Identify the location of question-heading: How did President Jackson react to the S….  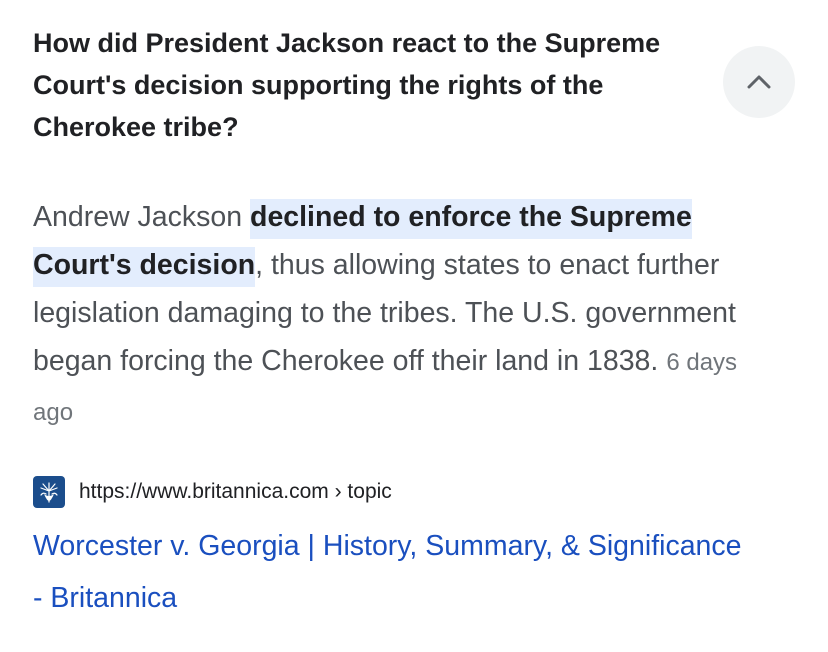
(353, 85).